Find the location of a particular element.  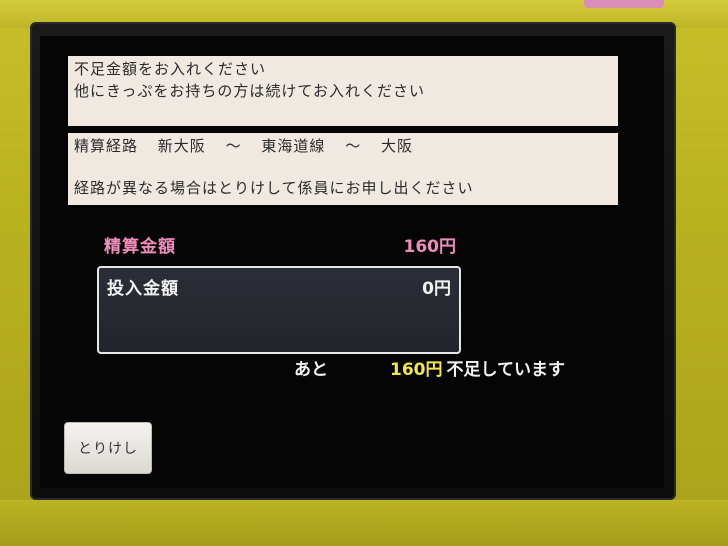

fare-value: 160円 is located at coordinates (430, 247).